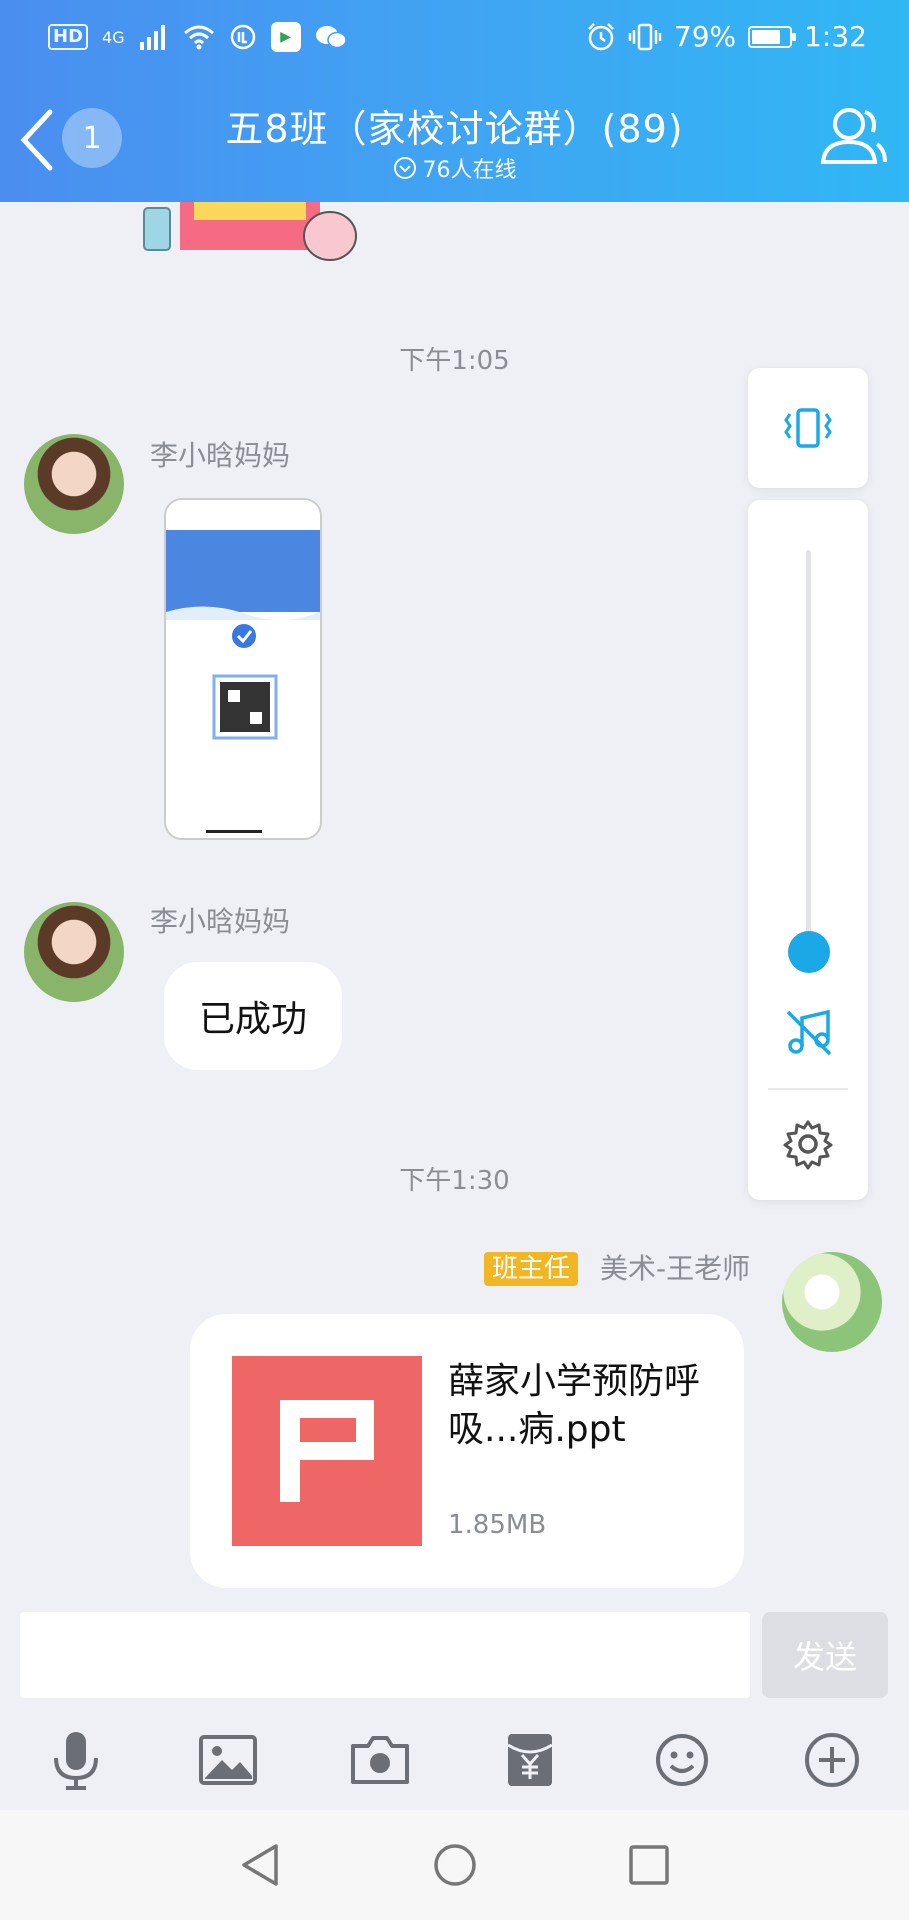 This screenshot has height=1920, width=909. What do you see at coordinates (331, 37) in the screenshot?
I see `wechat-icon` at bounding box center [331, 37].